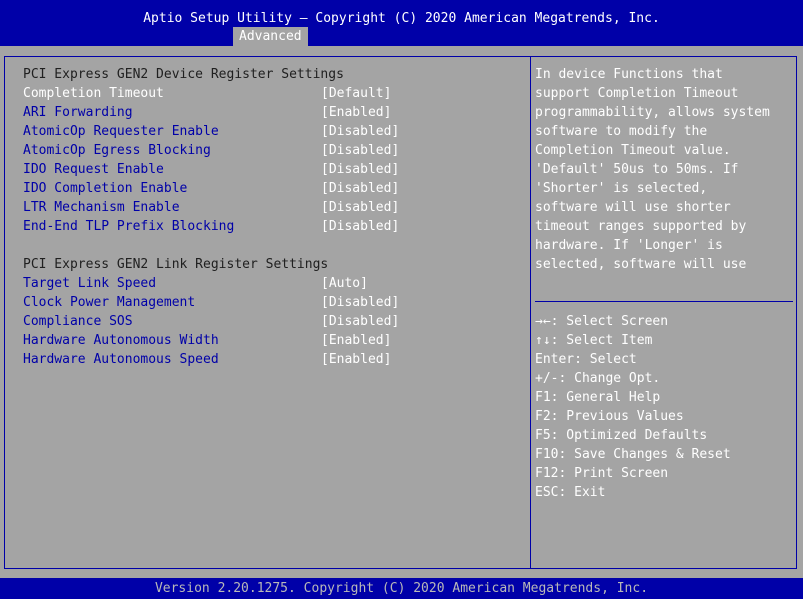 This screenshot has height=599, width=803. Describe the element at coordinates (109, 302) in the screenshot. I see `setting-label: Clock Power Management` at that location.